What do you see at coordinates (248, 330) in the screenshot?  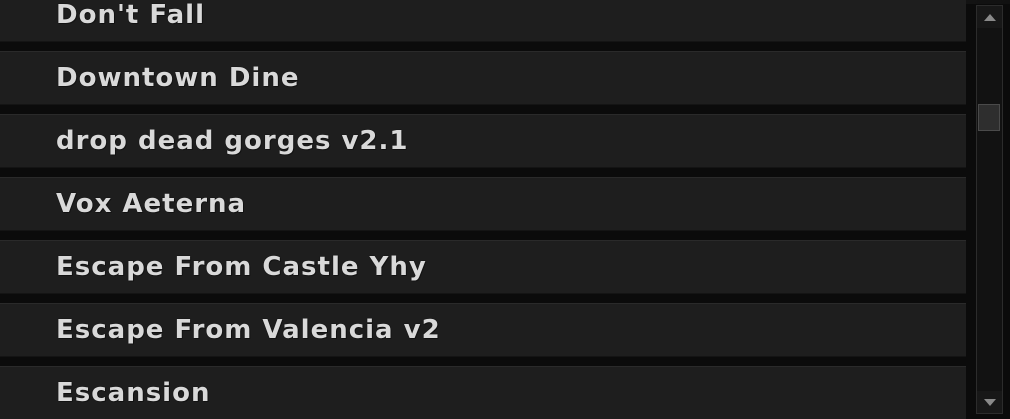 I see `list-item-label: Escape From Valencia v2` at bounding box center [248, 330].